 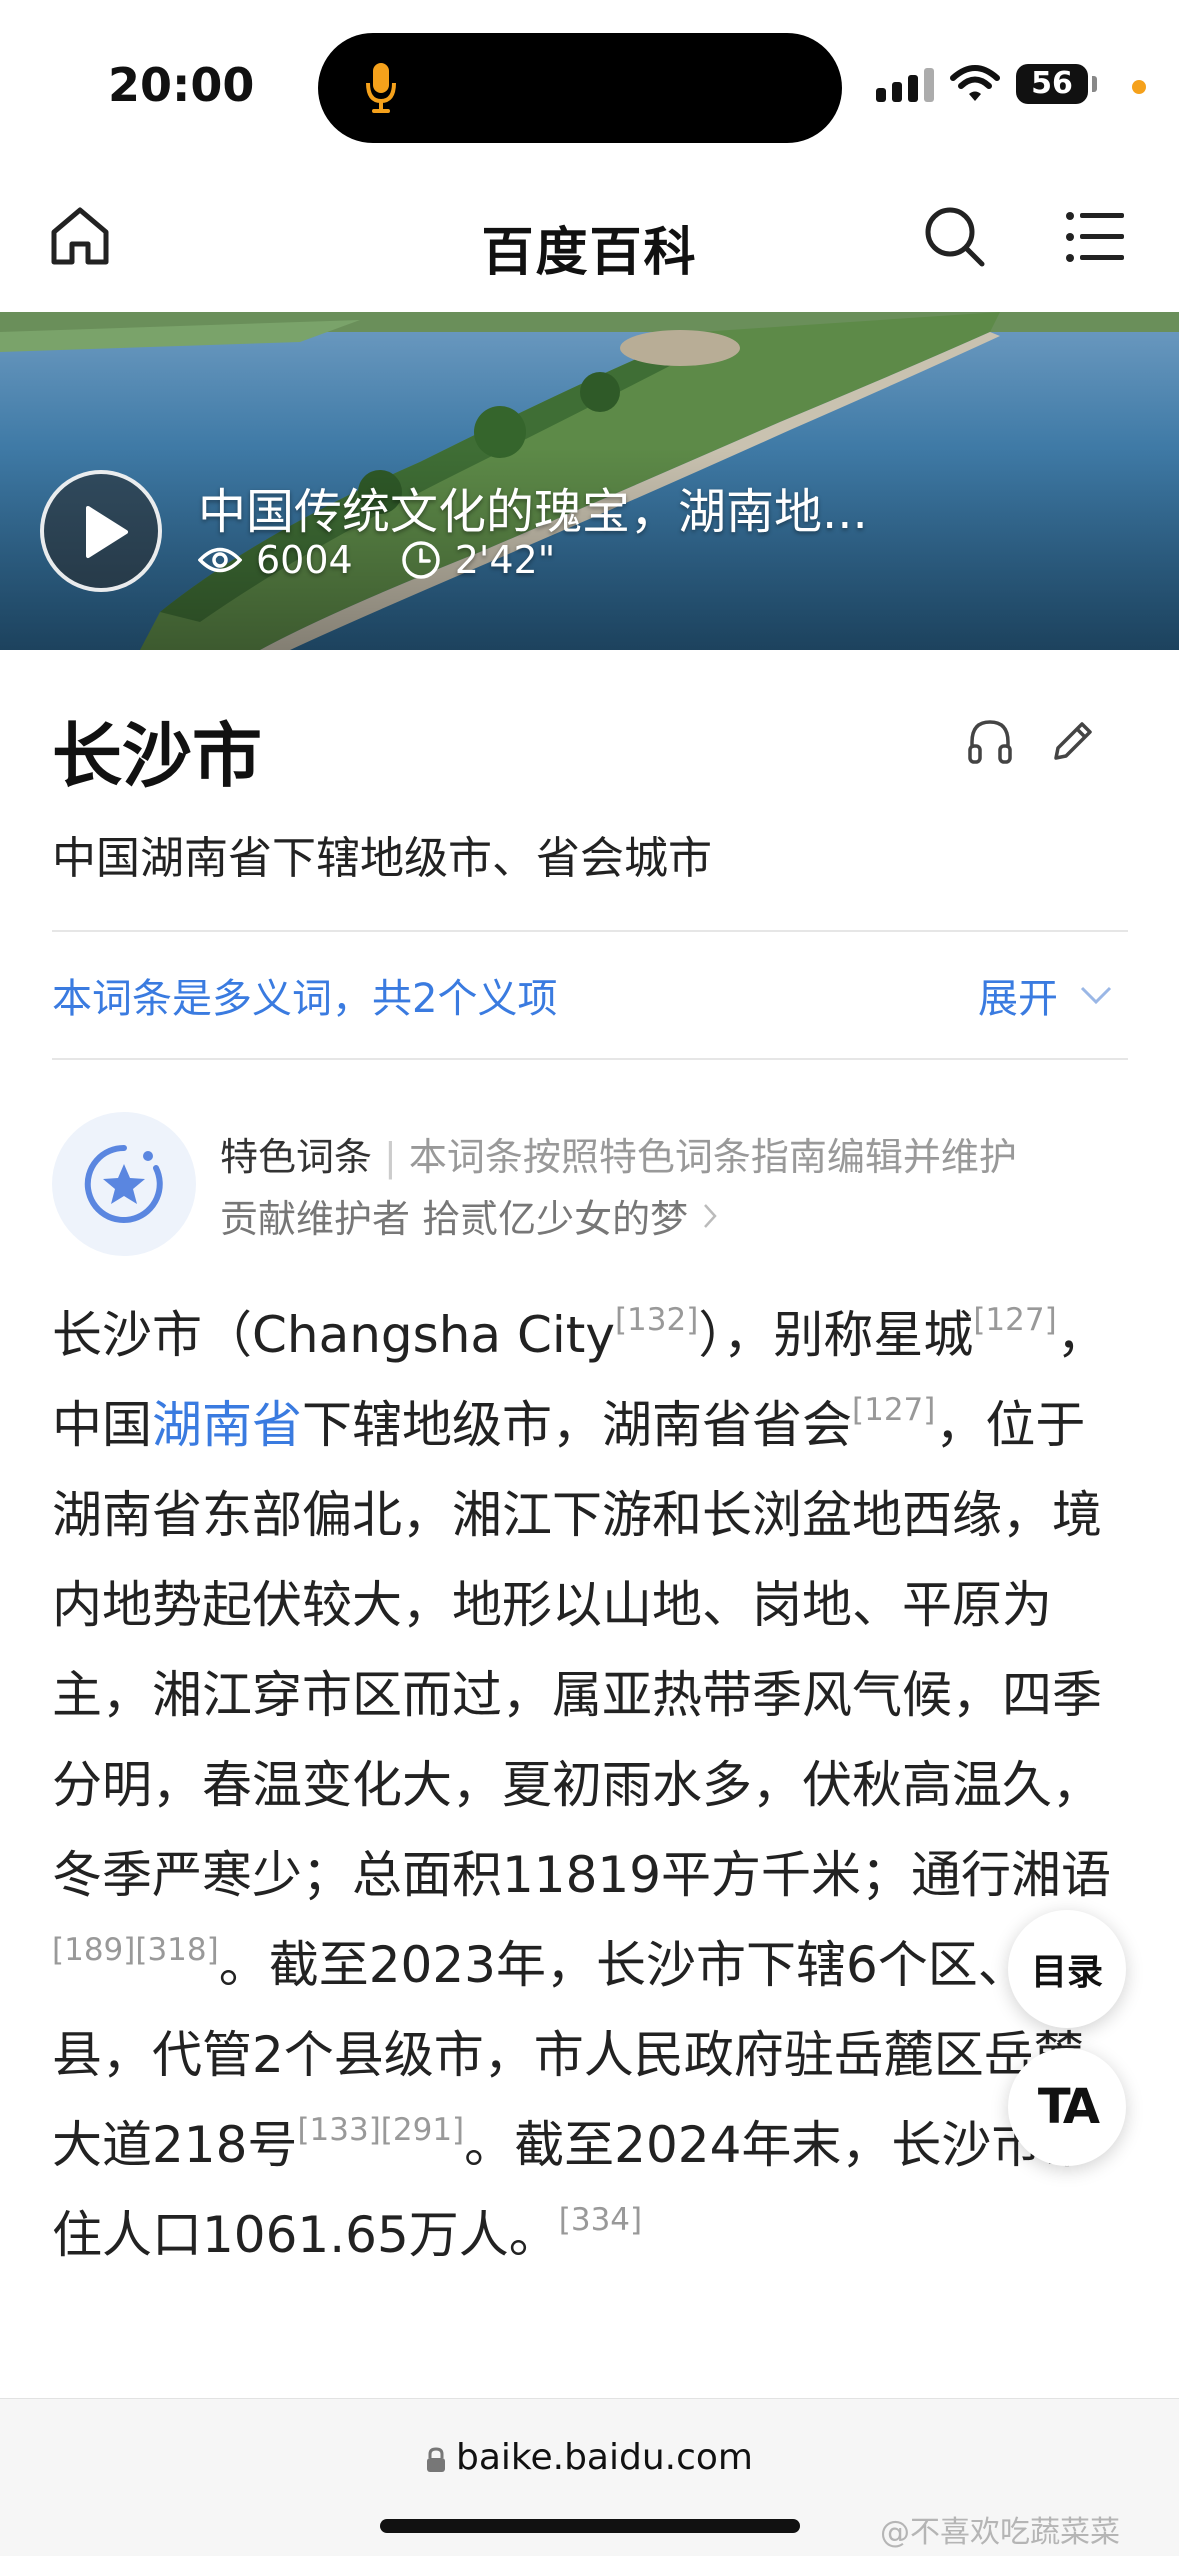 What do you see at coordinates (304, 995) in the screenshot?
I see `polysemy-note: 本词条是多义词，共2个义项` at bounding box center [304, 995].